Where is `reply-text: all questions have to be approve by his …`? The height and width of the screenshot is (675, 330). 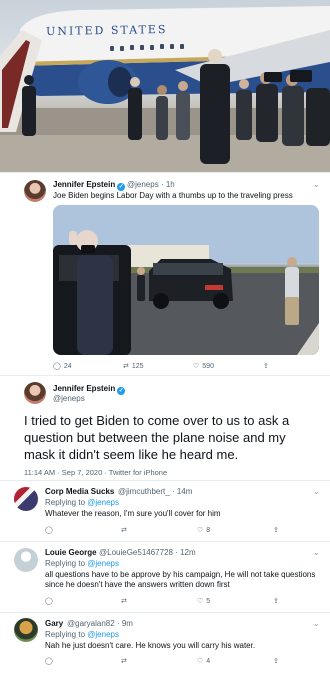 reply-text: all questions have to be approve by his … is located at coordinates (180, 579).